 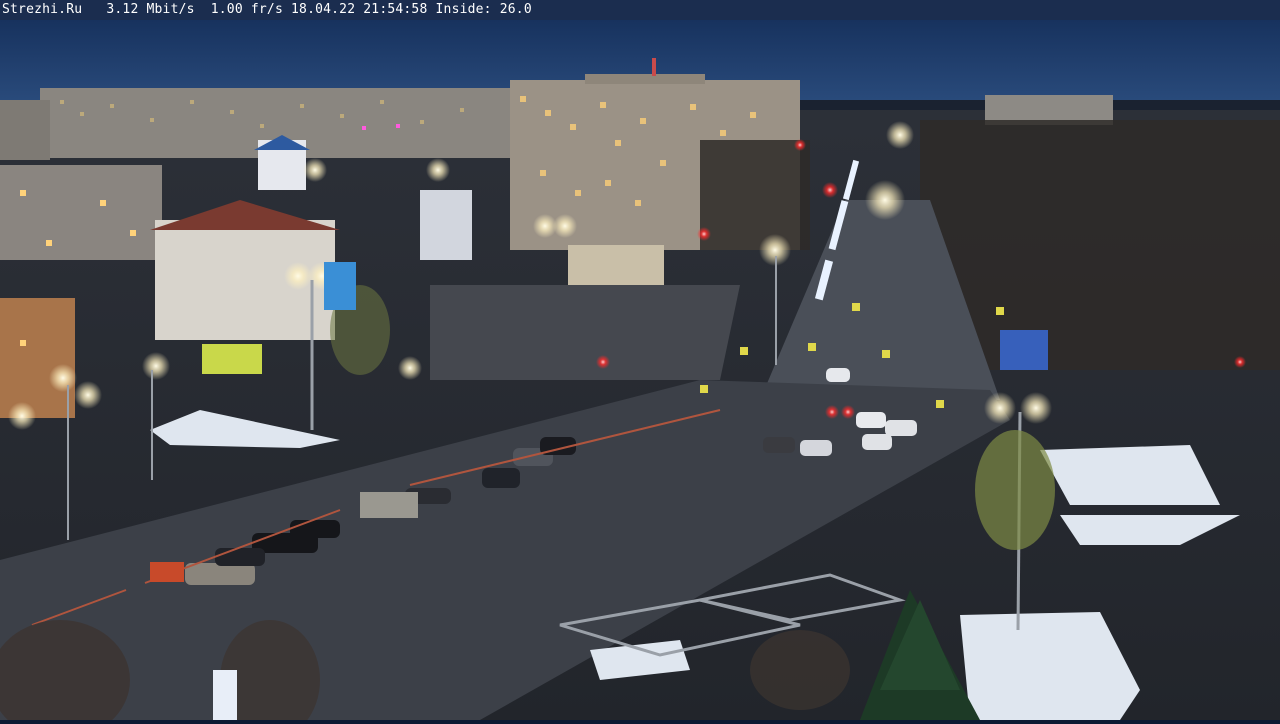 I want to click on inside-label: Inside:, so click(x=463, y=9).